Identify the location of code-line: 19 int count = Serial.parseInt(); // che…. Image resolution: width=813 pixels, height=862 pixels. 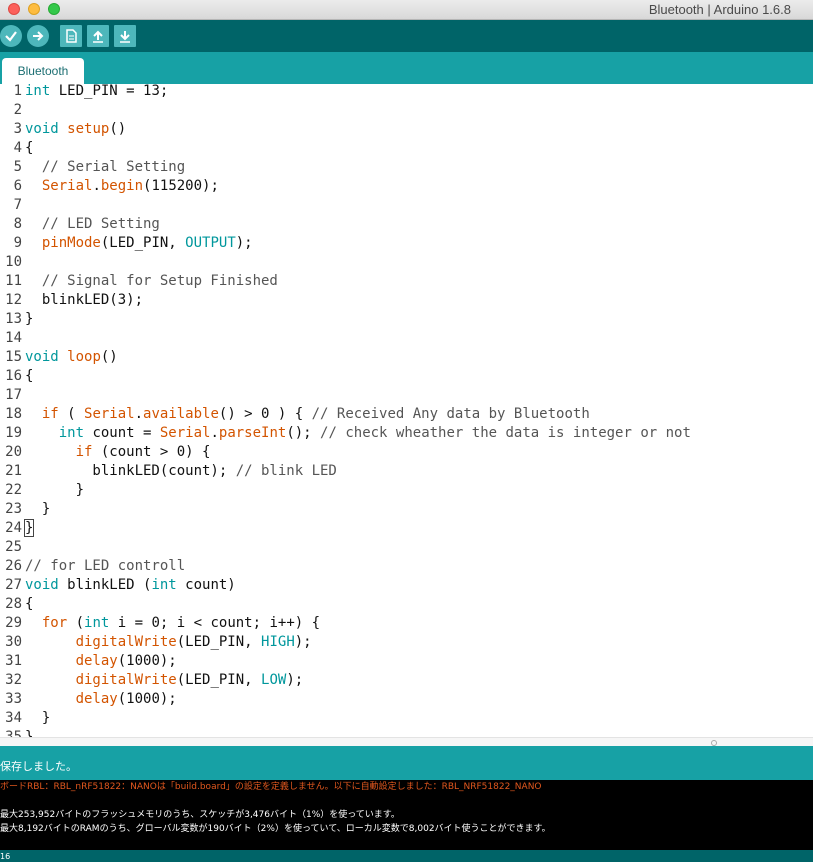
(345, 433).